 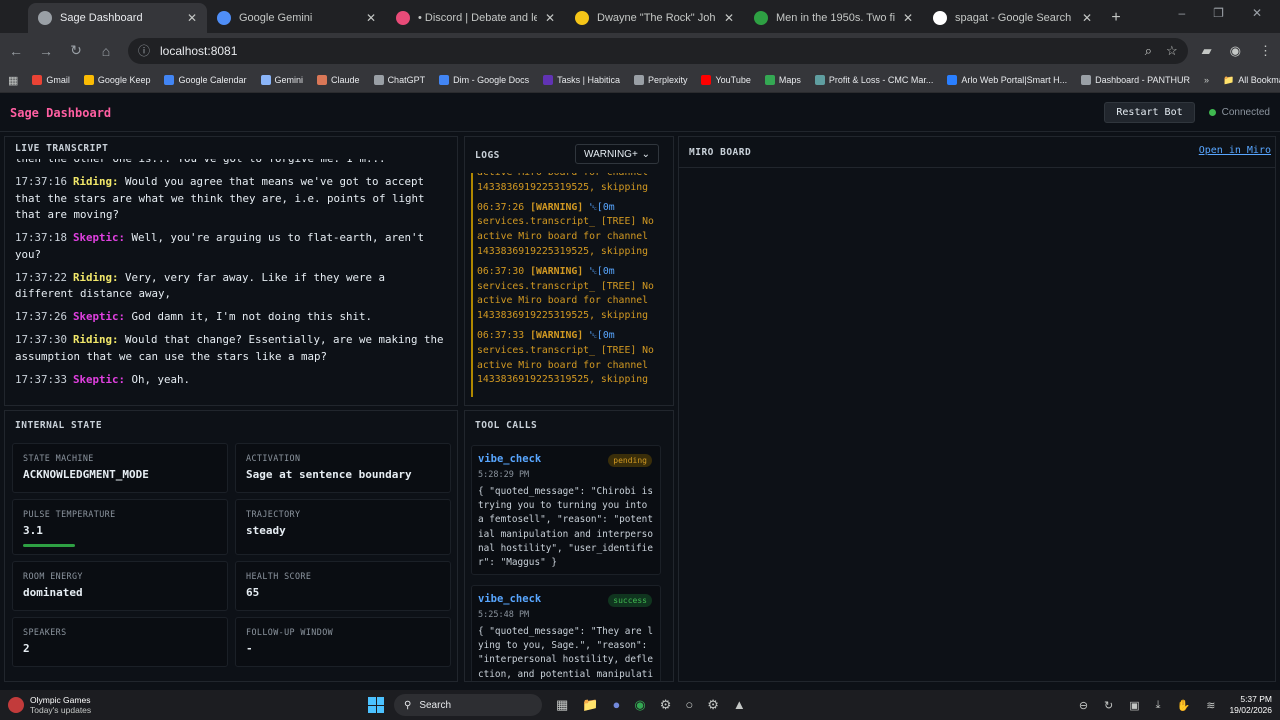 What do you see at coordinates (1083, 705) in the screenshot?
I see `zoom-out-icon: ⊖` at bounding box center [1083, 705].